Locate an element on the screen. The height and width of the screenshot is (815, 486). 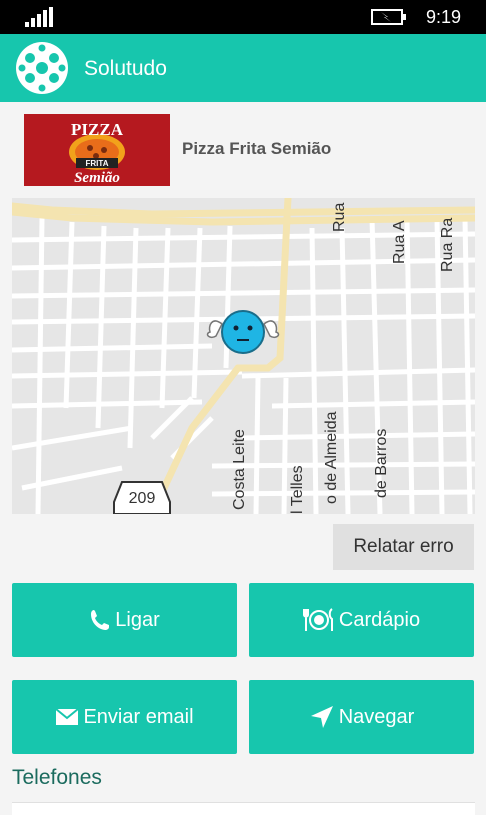
plate-cutlery-icon is located at coordinates (317, 619).